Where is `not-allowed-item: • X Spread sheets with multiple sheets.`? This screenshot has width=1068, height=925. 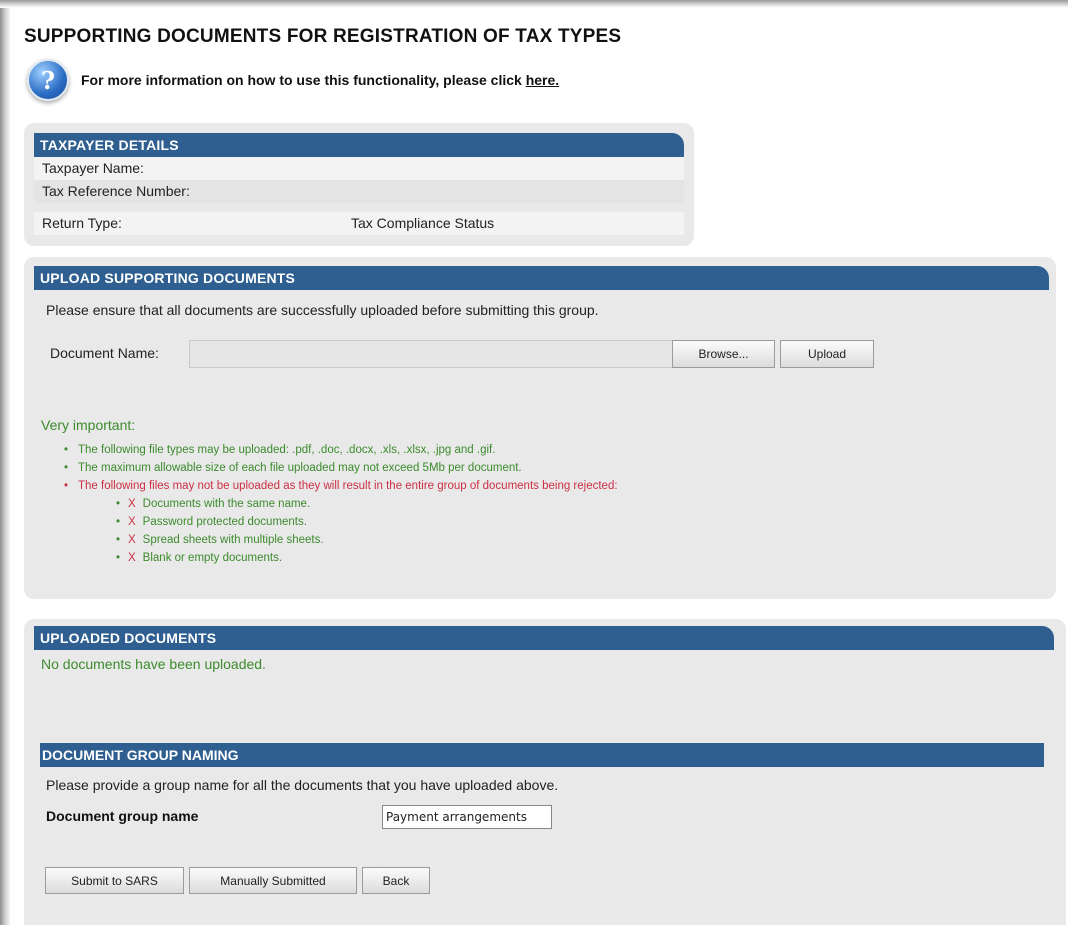
not-allowed-item: • X Spread sheets with multiple sheets. is located at coordinates (367, 540).